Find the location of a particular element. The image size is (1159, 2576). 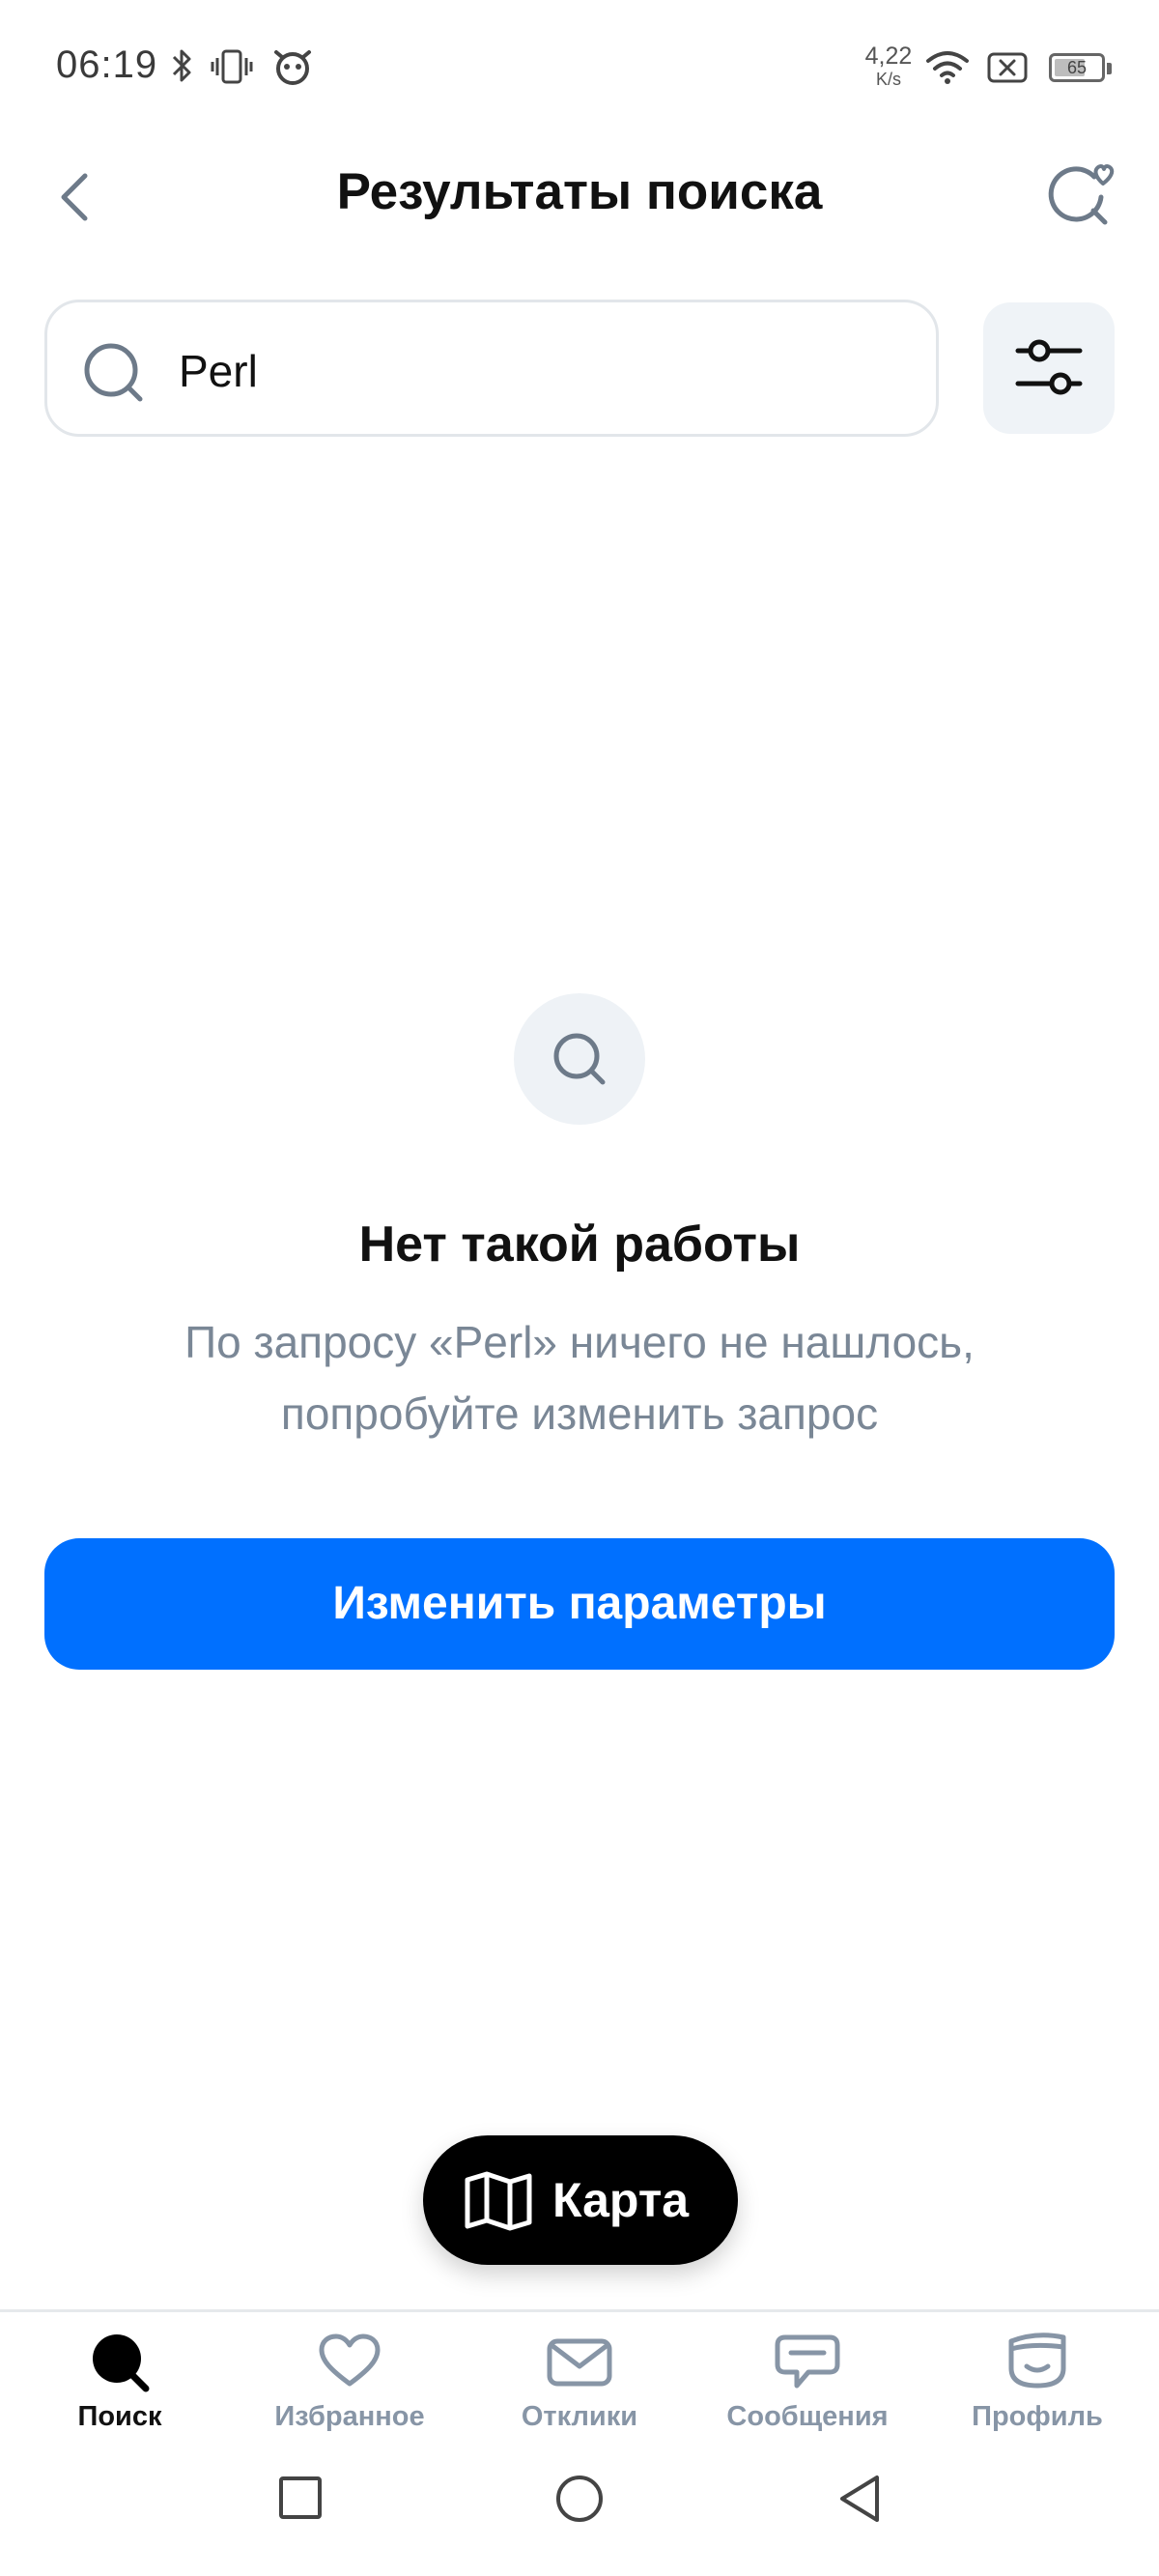

empty-state-illustration is located at coordinates (579, 1059).